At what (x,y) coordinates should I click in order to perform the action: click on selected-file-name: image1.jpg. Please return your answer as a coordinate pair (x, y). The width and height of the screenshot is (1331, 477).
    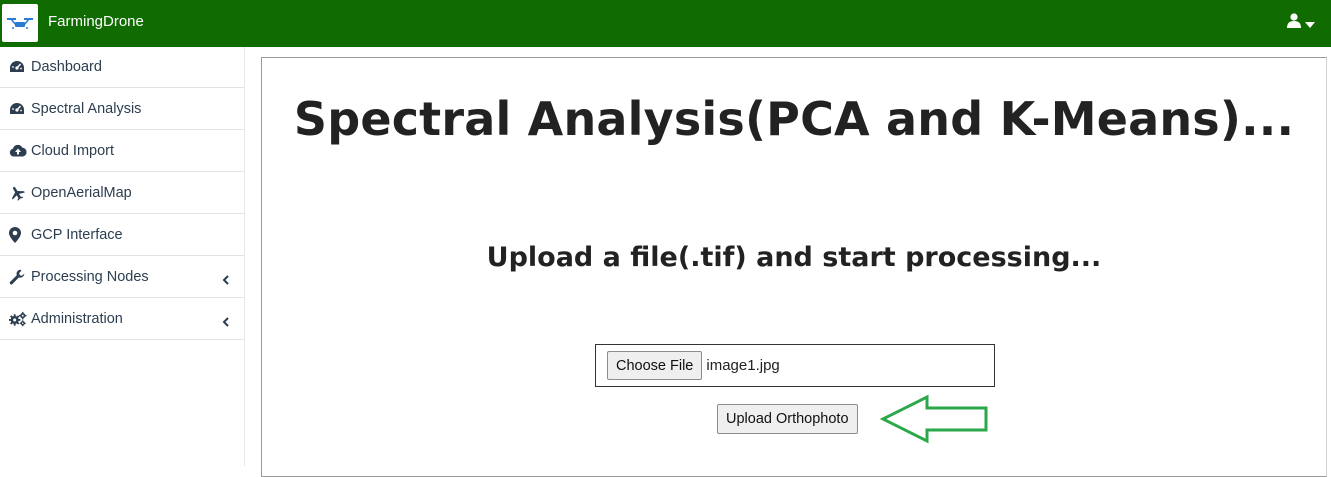
    Looking at the image, I should click on (743, 365).